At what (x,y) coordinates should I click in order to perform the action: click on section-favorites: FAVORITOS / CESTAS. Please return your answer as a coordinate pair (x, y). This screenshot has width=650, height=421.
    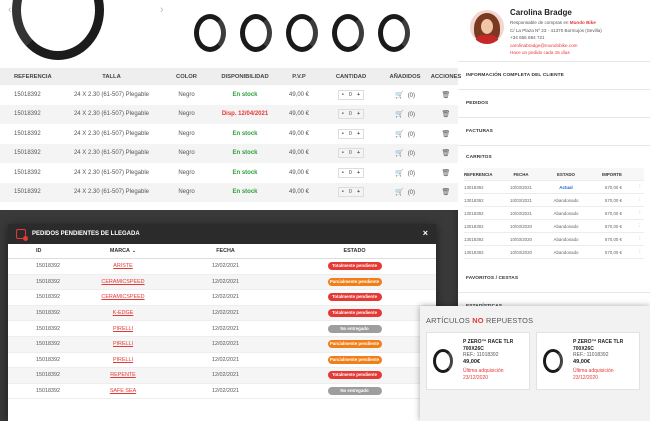
    Looking at the image, I should click on (554, 279).